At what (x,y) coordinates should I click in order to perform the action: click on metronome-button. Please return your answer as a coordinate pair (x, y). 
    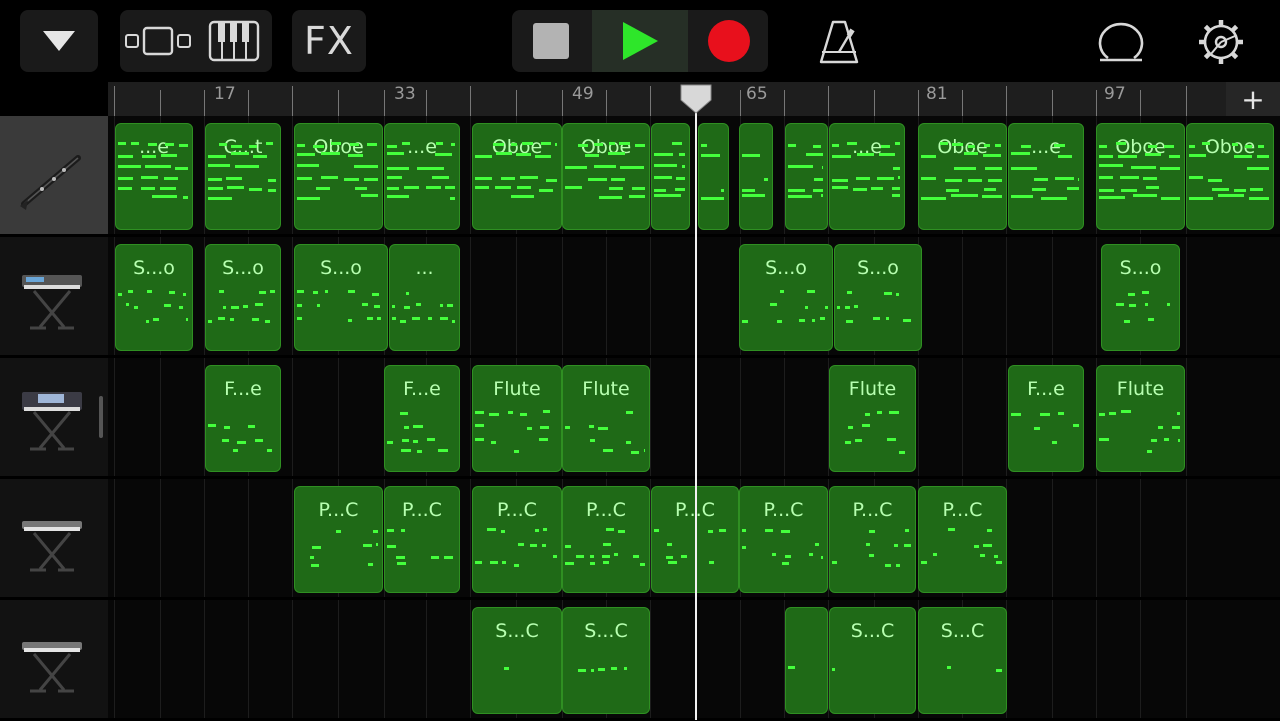
    Looking at the image, I should click on (838, 41).